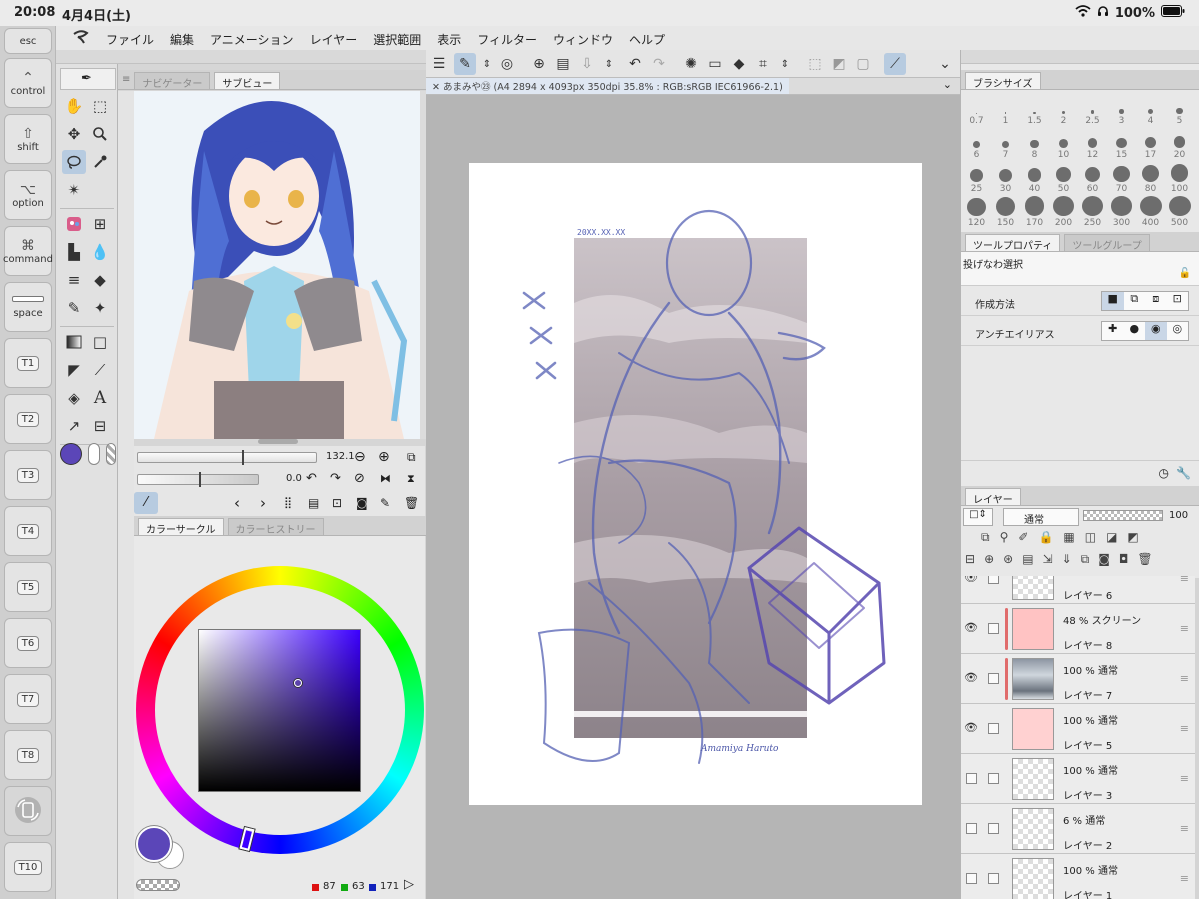 Image resolution: width=1199 pixels, height=899 pixels. Describe the element at coordinates (1121, 143) in the screenshot. I see `brush-size-cell: 15` at that location.